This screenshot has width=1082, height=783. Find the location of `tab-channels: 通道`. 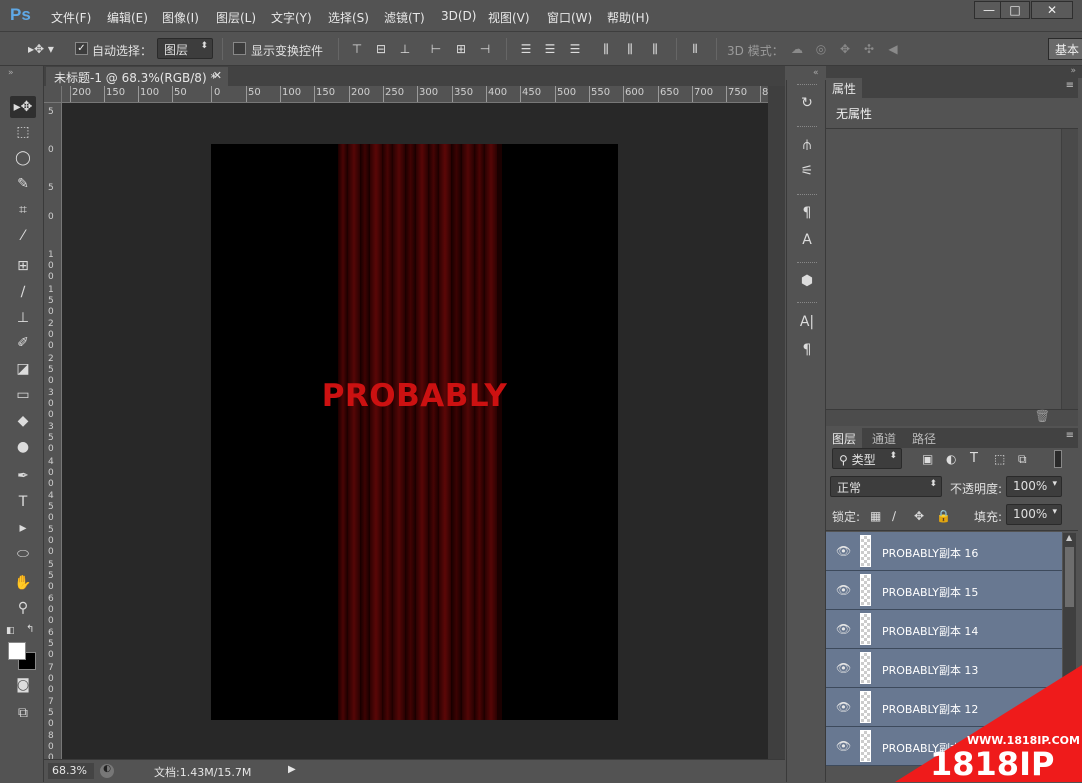

tab-channels: 通道 is located at coordinates (884, 438).